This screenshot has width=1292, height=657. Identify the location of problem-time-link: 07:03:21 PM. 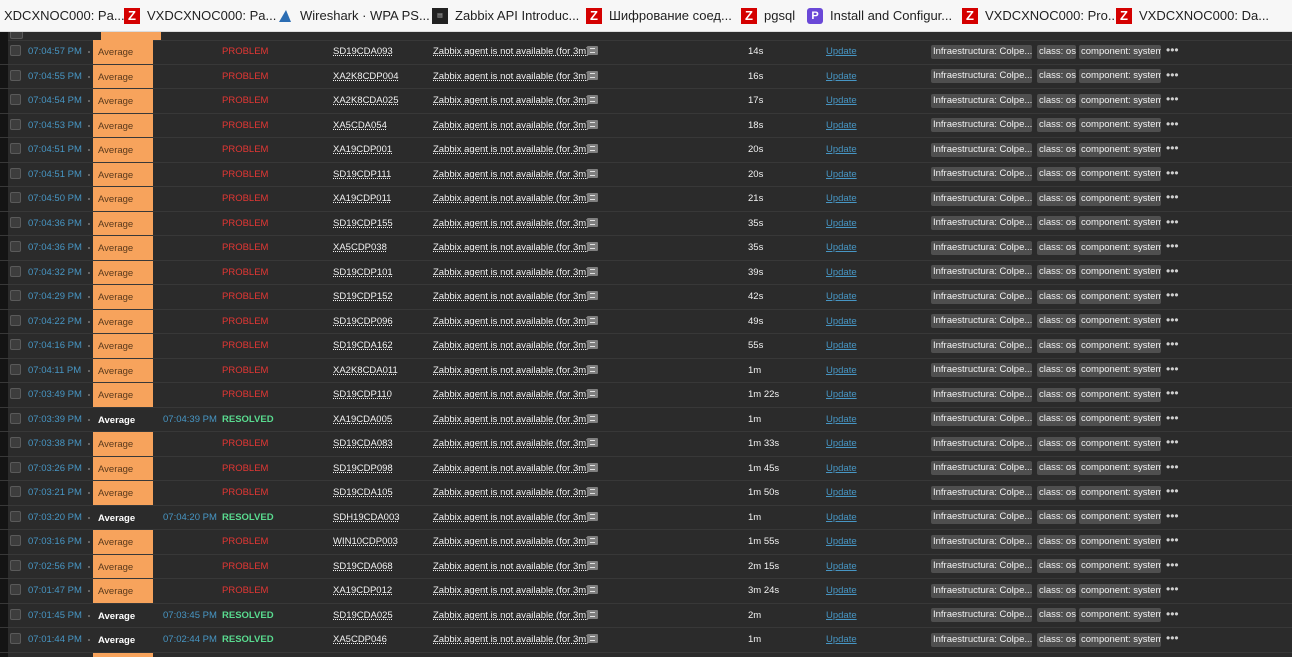
(55, 492).